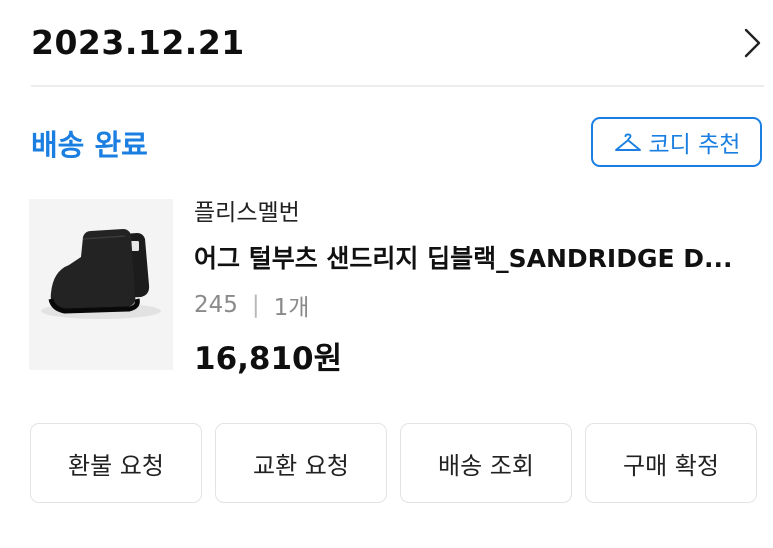  Describe the element at coordinates (628, 142) in the screenshot. I see `hanger-icon` at that location.